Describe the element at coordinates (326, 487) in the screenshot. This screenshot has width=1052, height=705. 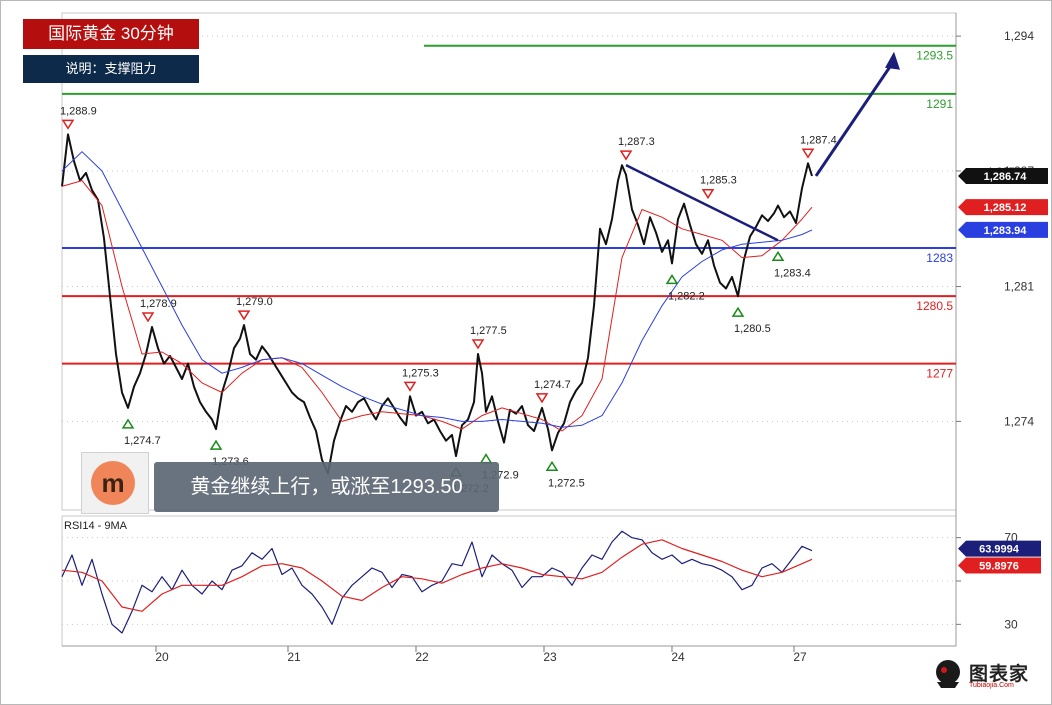
I see `forecast-callout: 黄金继续上行，或涨至1293.50` at that location.